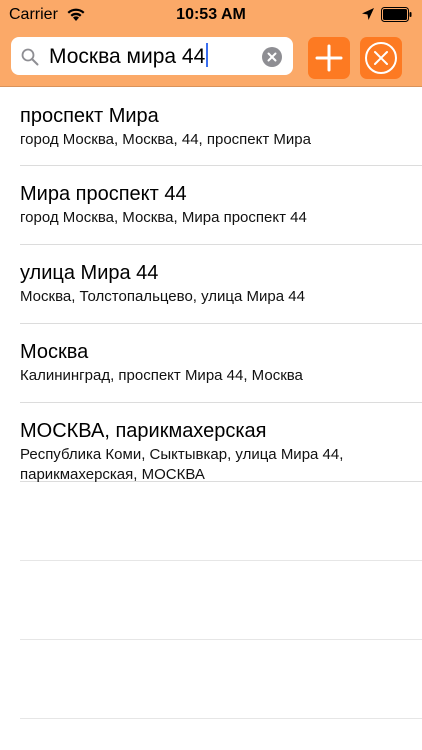 This screenshot has width=422, height=750. What do you see at coordinates (272, 57) in the screenshot?
I see `clear-icon` at bounding box center [272, 57].